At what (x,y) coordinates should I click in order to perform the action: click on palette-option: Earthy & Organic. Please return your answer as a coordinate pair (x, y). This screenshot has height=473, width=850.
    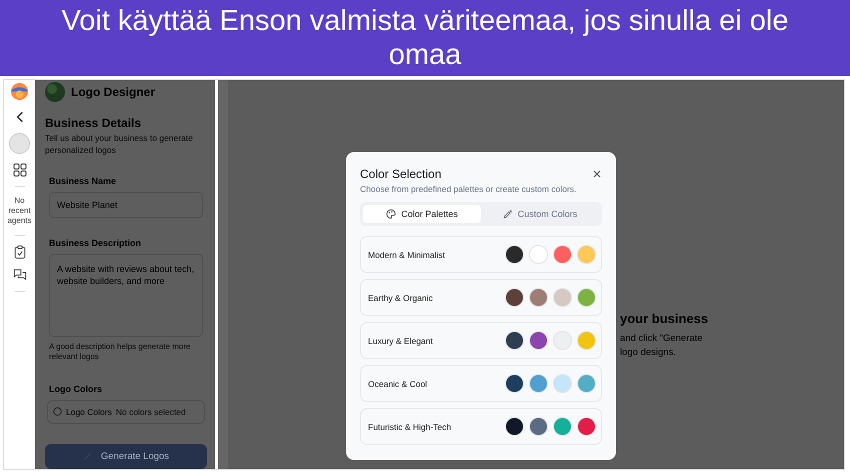
    Looking at the image, I should click on (481, 297).